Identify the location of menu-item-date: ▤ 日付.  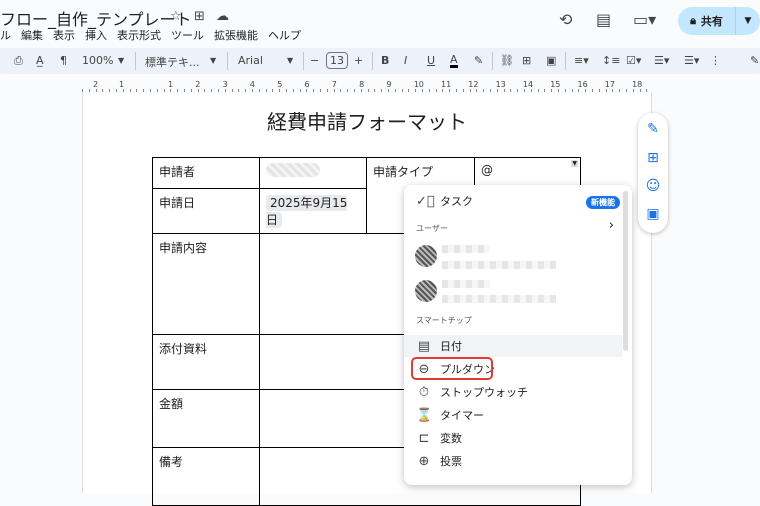
(439, 346).